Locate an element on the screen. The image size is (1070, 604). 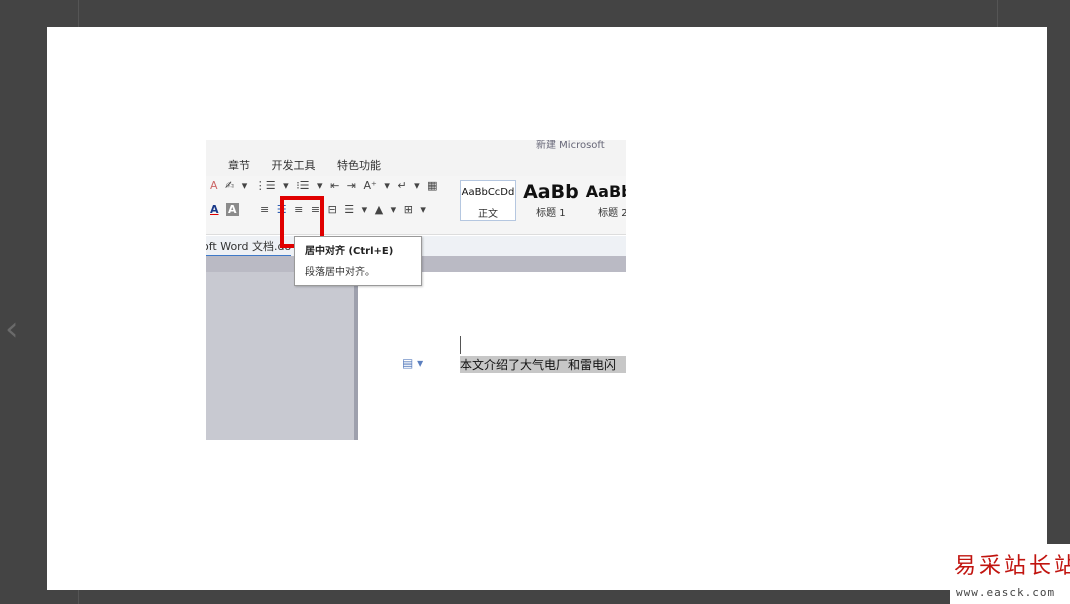
font-color-icon: A is located at coordinates (214, 209).